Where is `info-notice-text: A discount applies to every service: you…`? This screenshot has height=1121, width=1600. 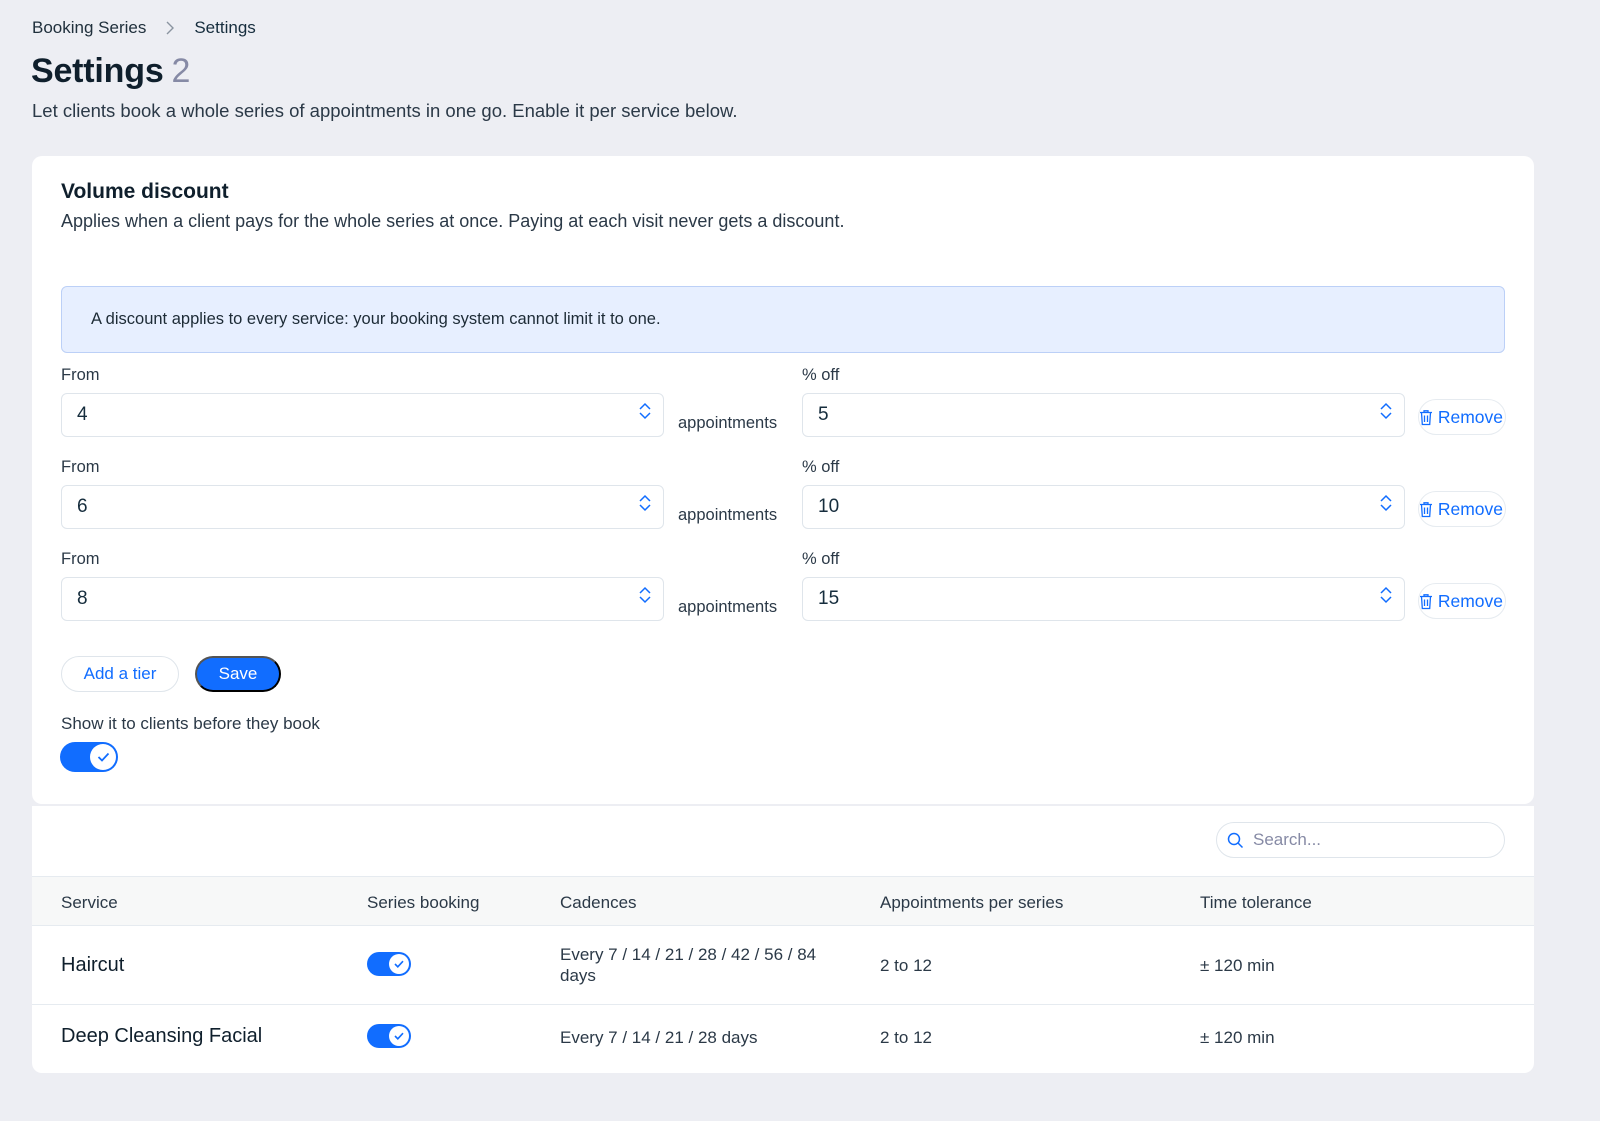 info-notice-text: A discount applies to every service: you… is located at coordinates (376, 319).